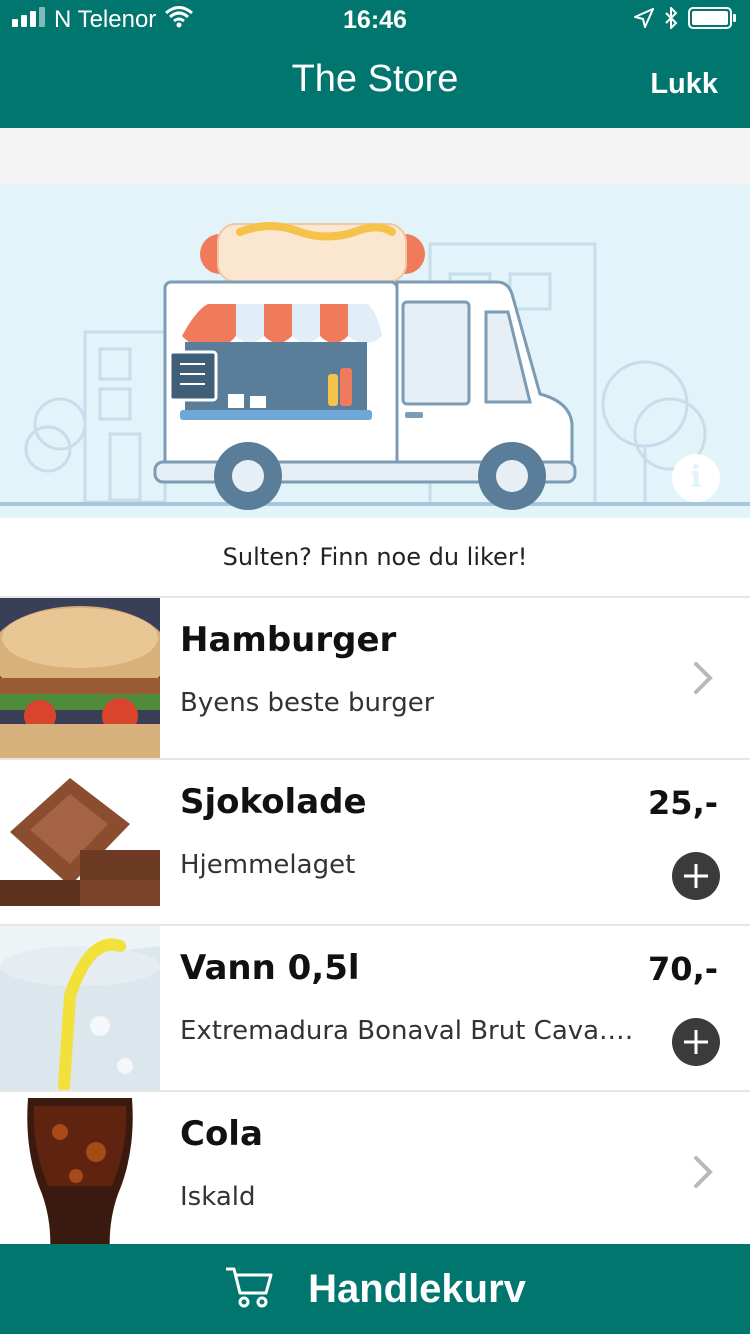 This screenshot has width=750, height=1334. I want to click on close-button: Lukk, so click(684, 84).